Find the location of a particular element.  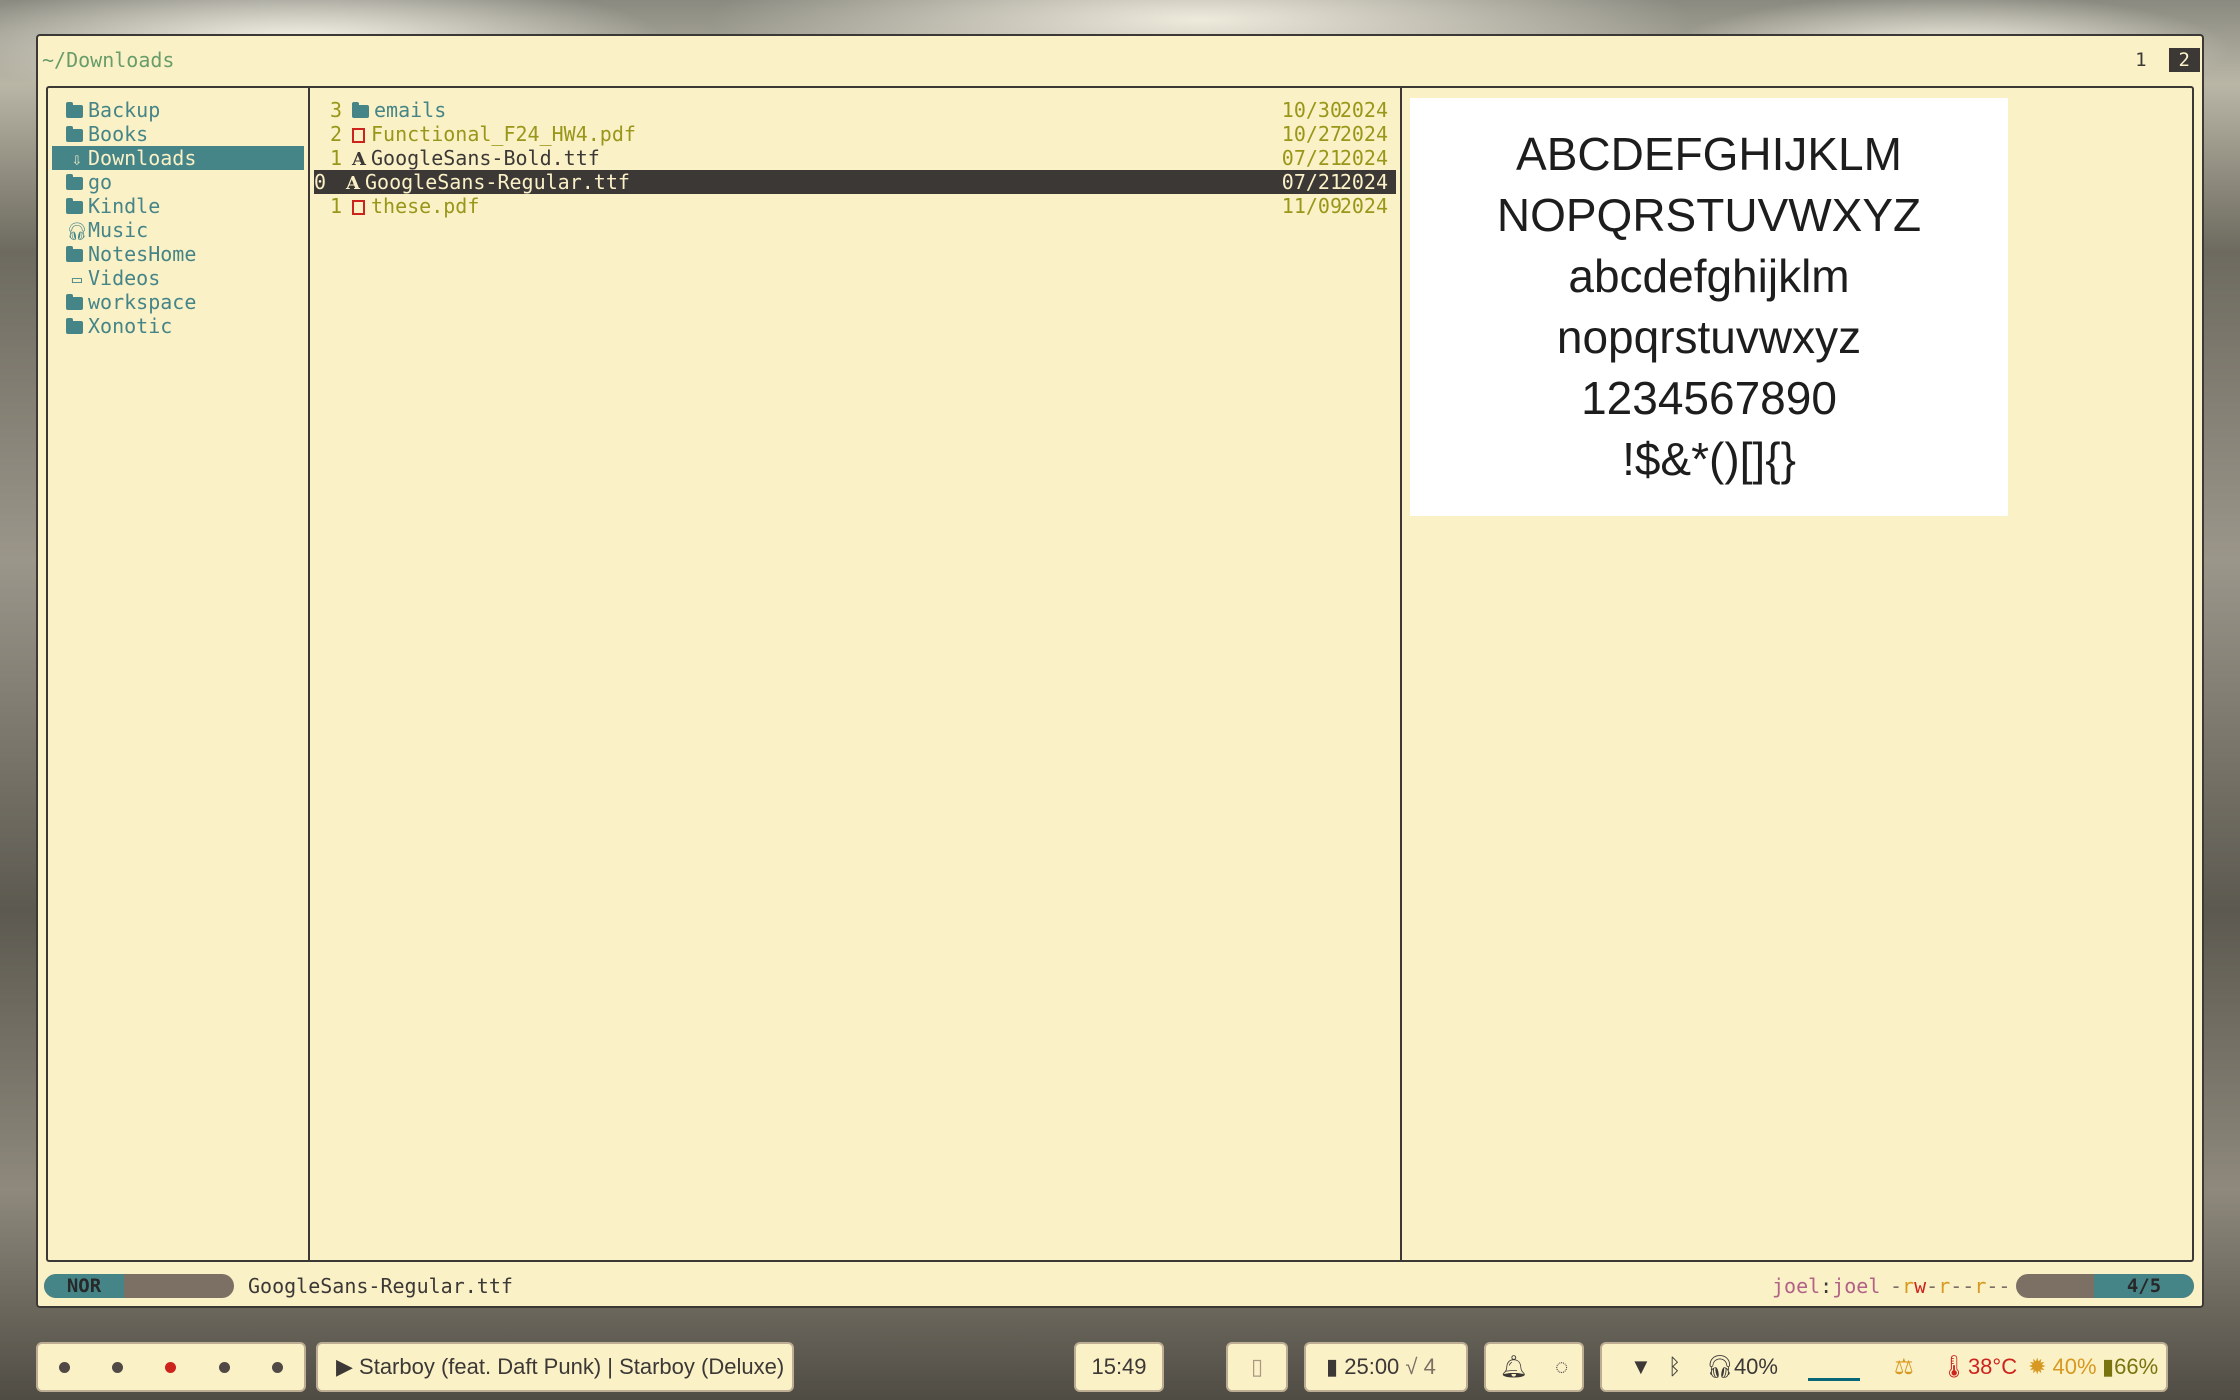

file-row: 2 Functional_F24_HW4.pdf 10/27 2024 is located at coordinates (855, 134).